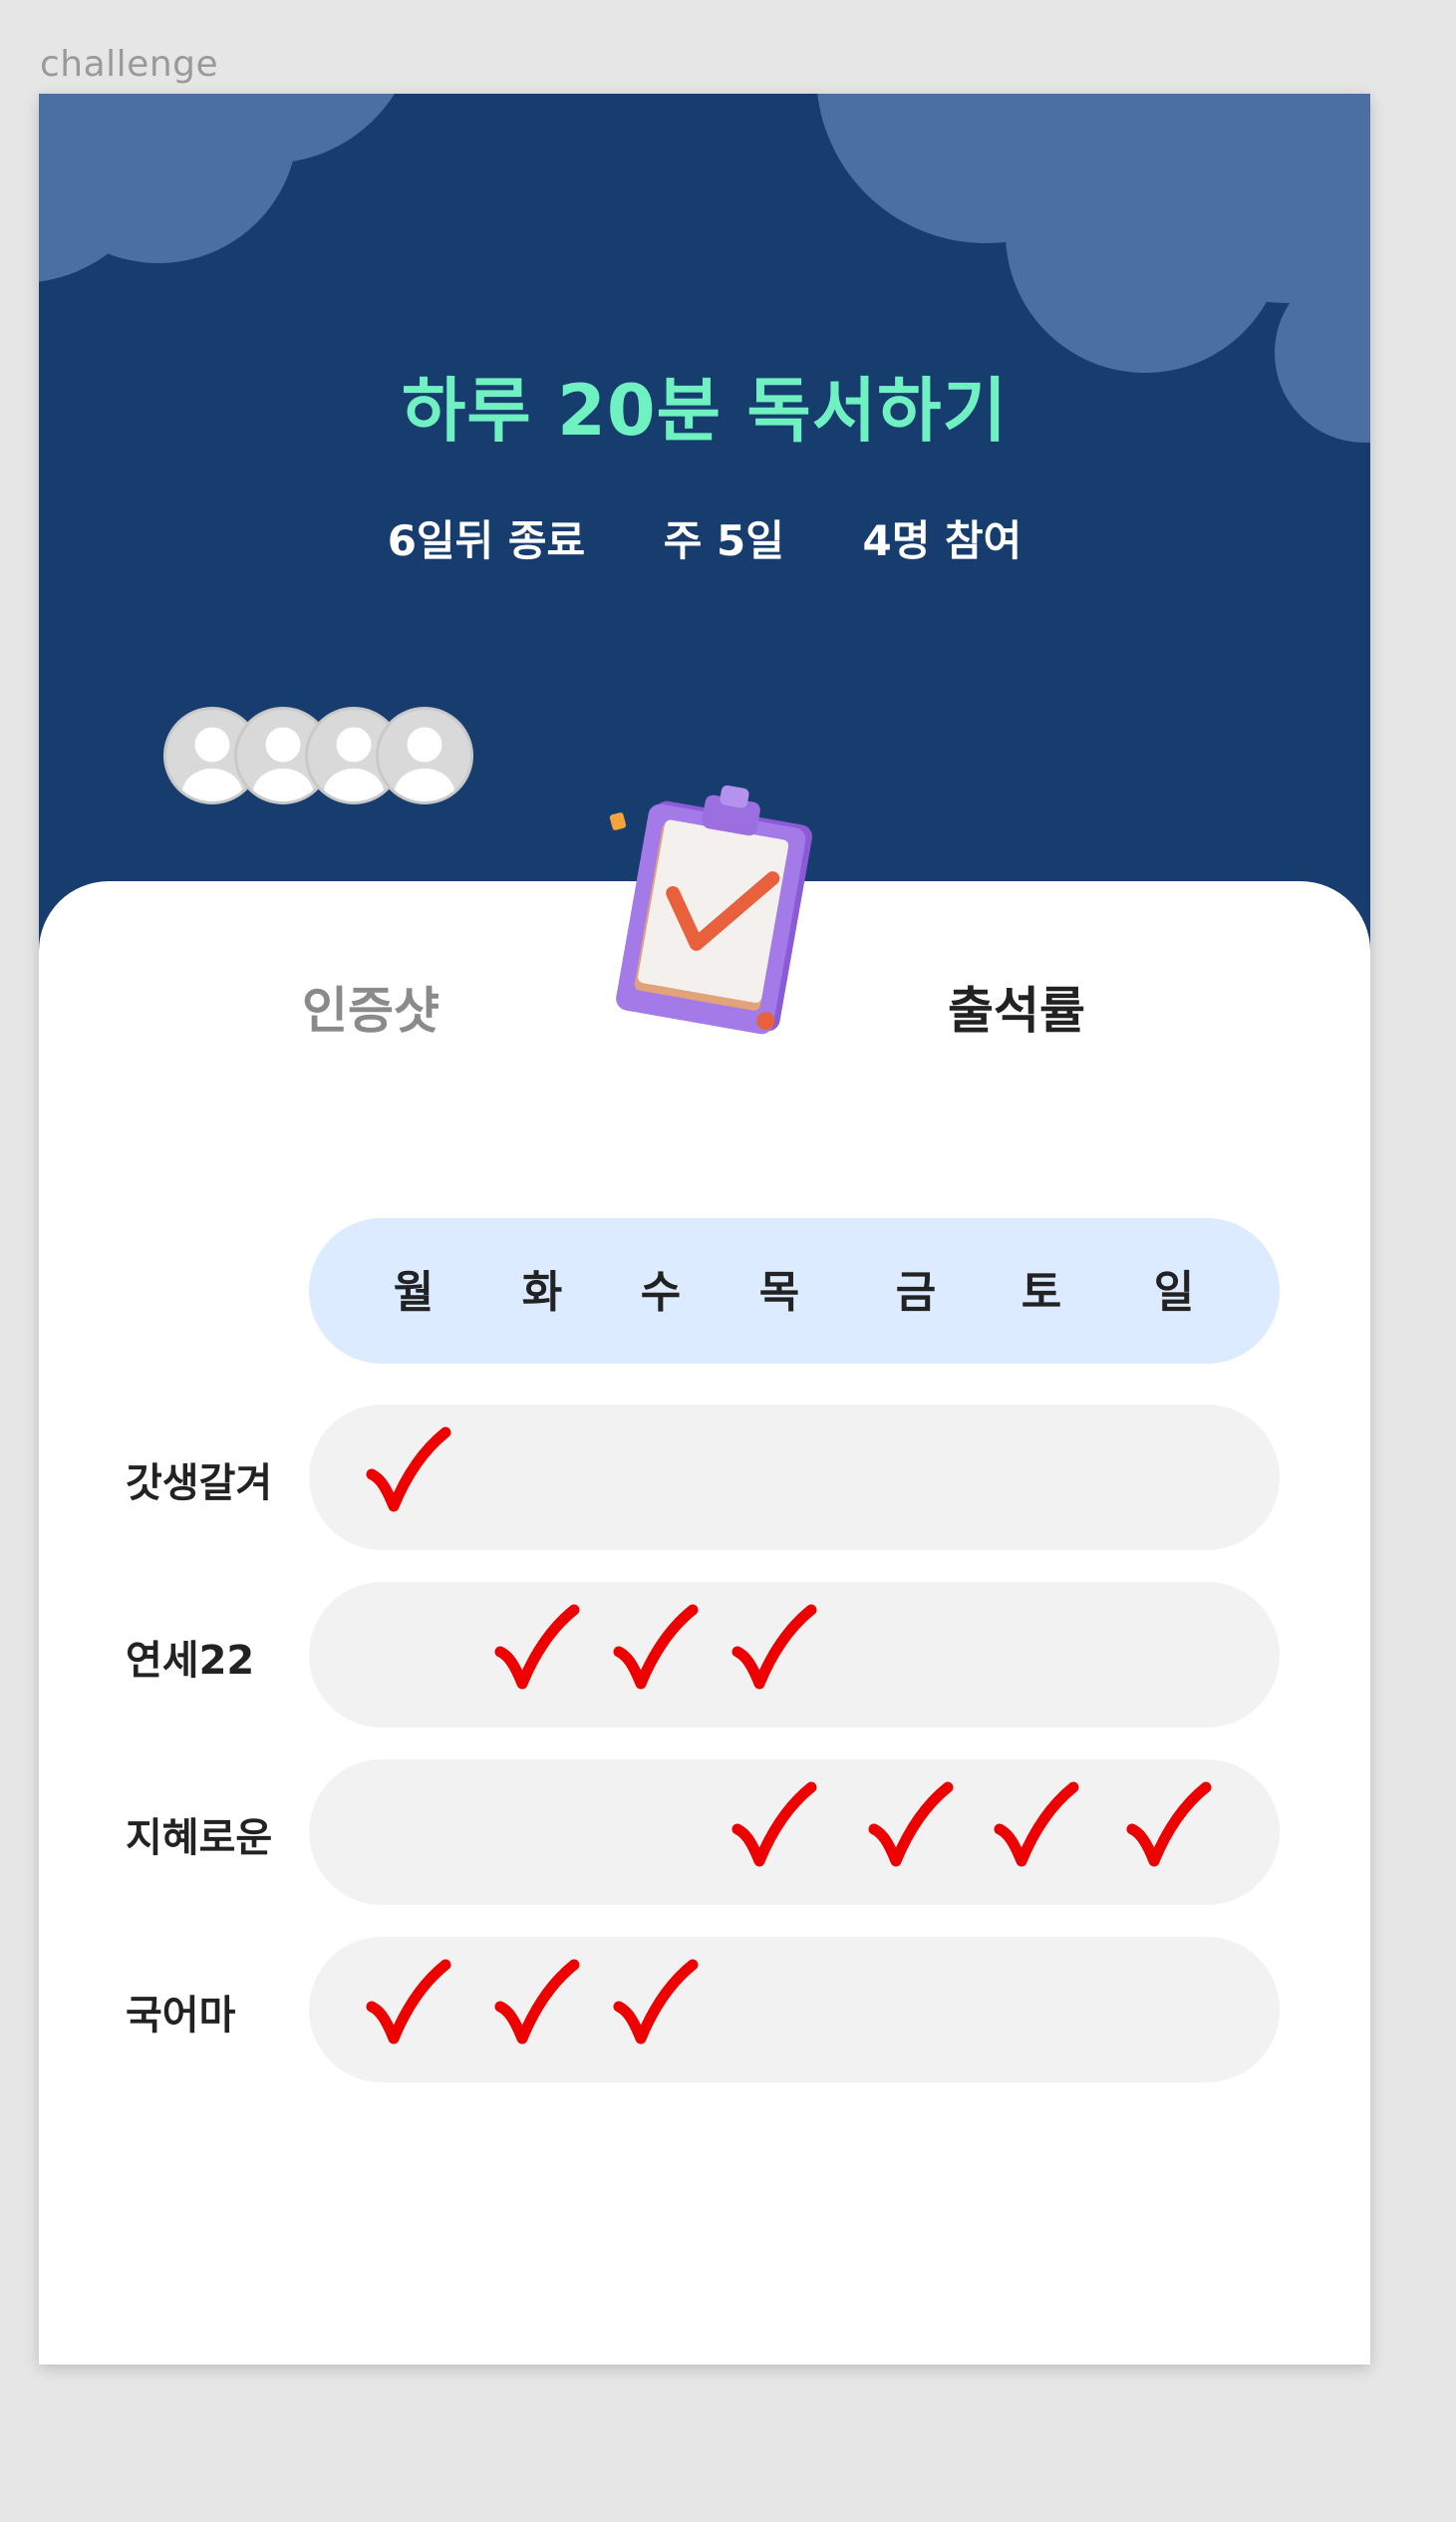 The image size is (1456, 2522). What do you see at coordinates (414, 1292) in the screenshot?
I see `weekday-label: 월` at bounding box center [414, 1292].